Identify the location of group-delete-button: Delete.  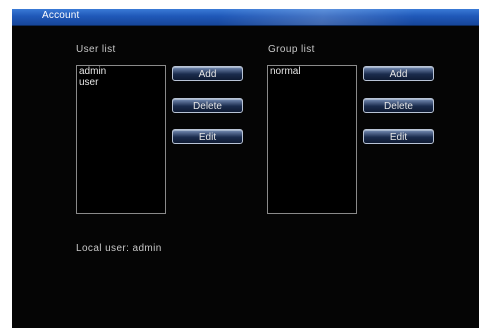
(398, 105).